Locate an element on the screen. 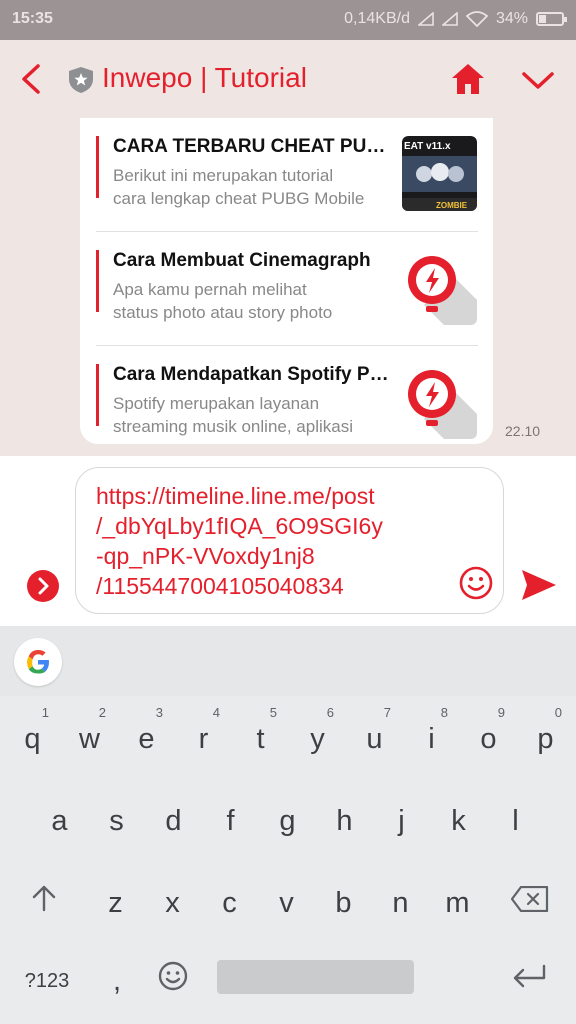 Image resolution: width=576 pixels, height=1024 pixels. key-t: t5 is located at coordinates (260, 737).